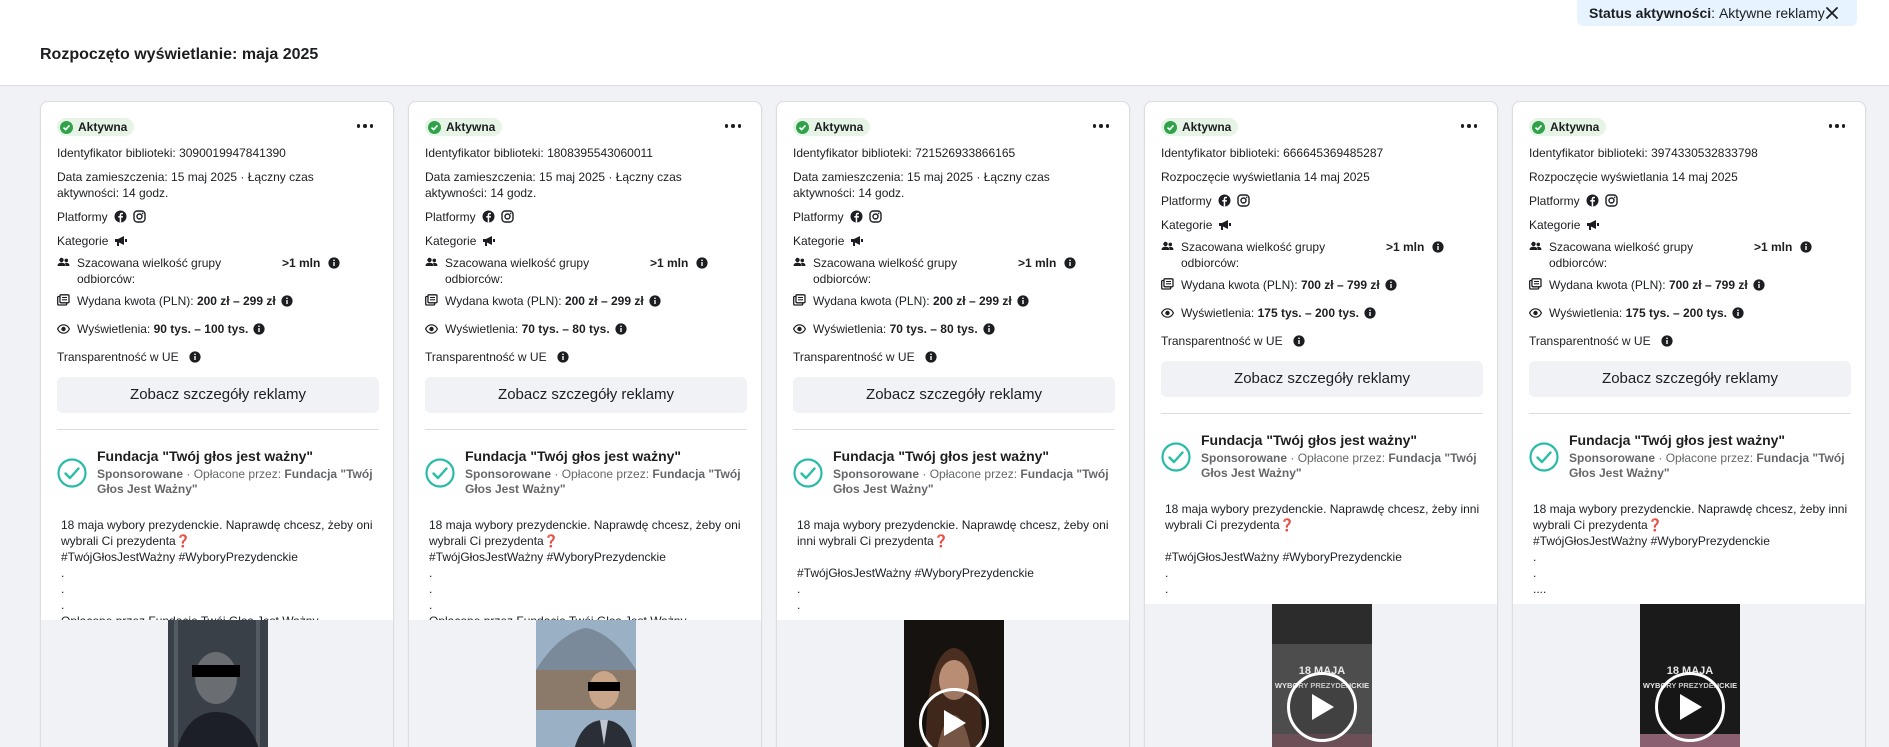 The width and height of the screenshot is (1889, 747). Describe the element at coordinates (952, 330) in the screenshot. I see `views-row: Wyświetlenia: 70 tys. – 80 tys.` at that location.